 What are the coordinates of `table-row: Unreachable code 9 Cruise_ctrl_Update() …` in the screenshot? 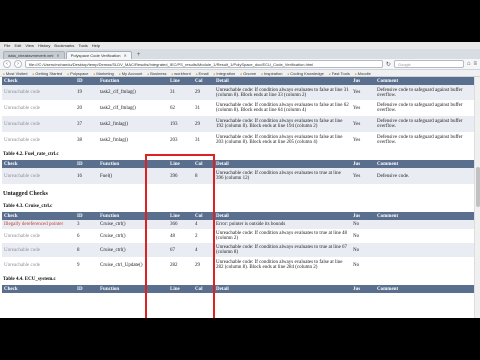 It's located at (238, 265).